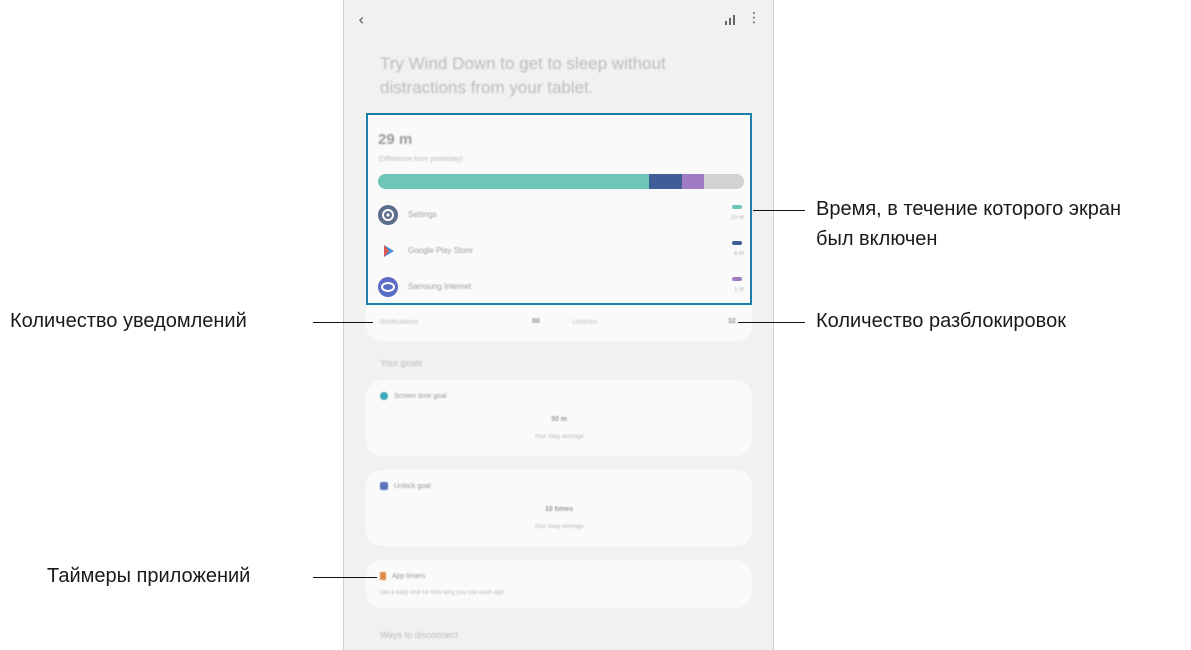 Image resolution: width=1191 pixels, height=650 pixels. Describe the element at coordinates (738, 254) in the screenshot. I see `app-time: 6 m` at that location.